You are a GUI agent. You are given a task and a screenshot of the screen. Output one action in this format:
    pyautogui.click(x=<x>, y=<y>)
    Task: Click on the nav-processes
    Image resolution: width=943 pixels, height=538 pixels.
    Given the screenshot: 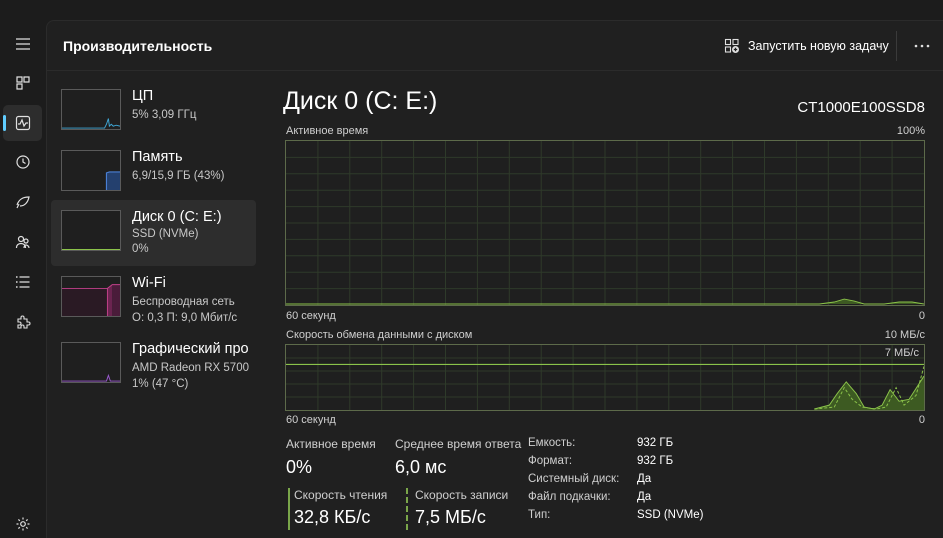 What is the action you would take?
    pyautogui.click(x=22, y=83)
    